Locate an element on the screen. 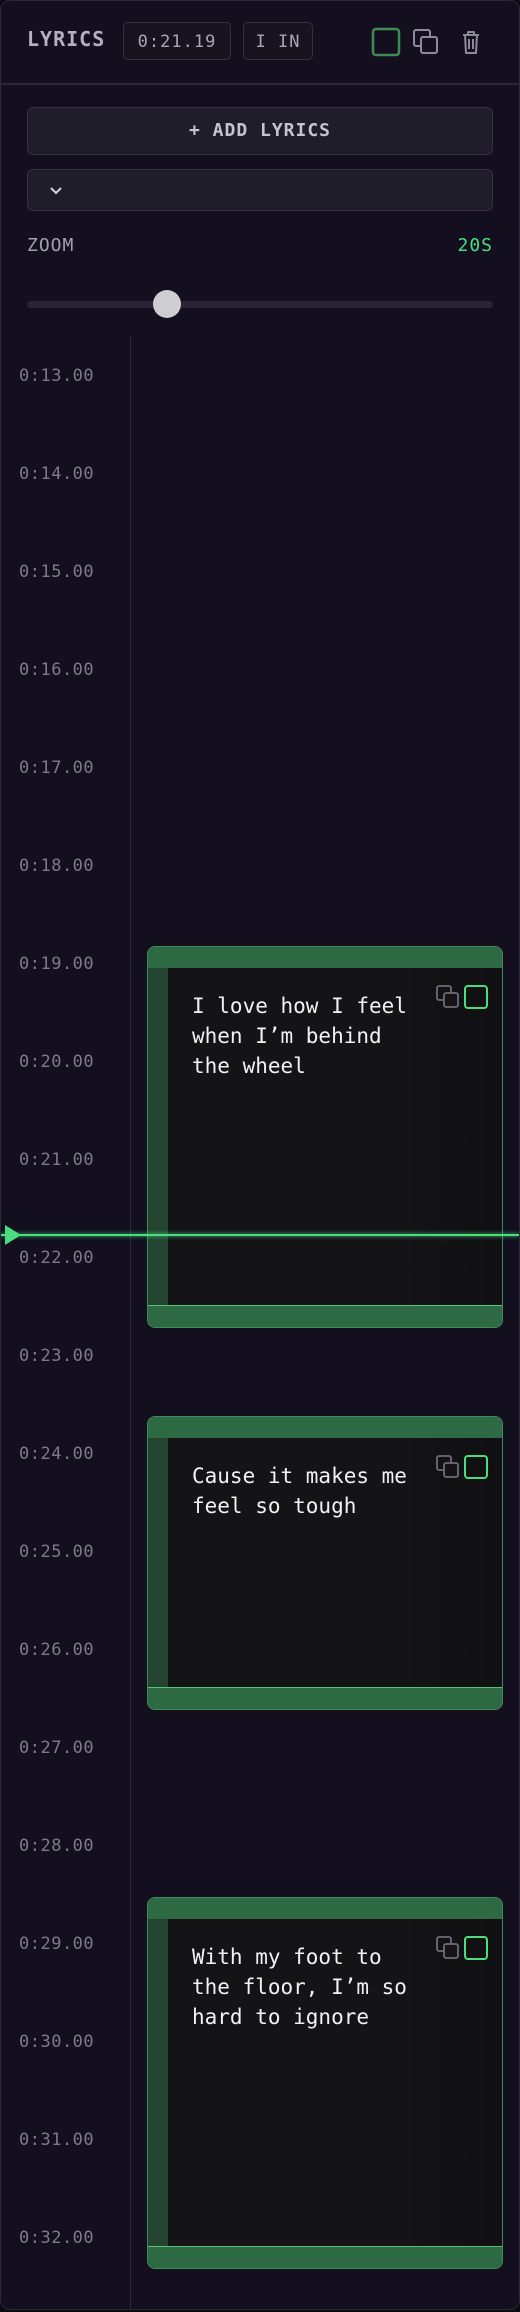 The image size is (520, 2312). lyric-block: Cause it makes me feel so tough is located at coordinates (325, 1563).